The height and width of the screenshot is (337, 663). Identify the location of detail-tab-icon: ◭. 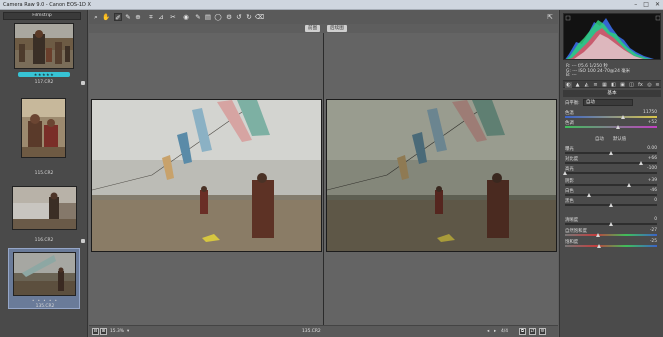
(586, 85).